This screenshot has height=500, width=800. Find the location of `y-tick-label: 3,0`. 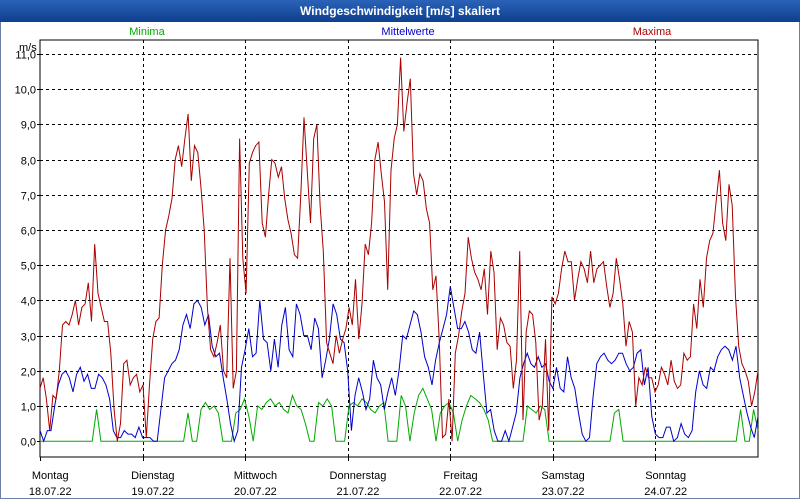

y-tick-label: 3,0 is located at coordinates (28, 338).